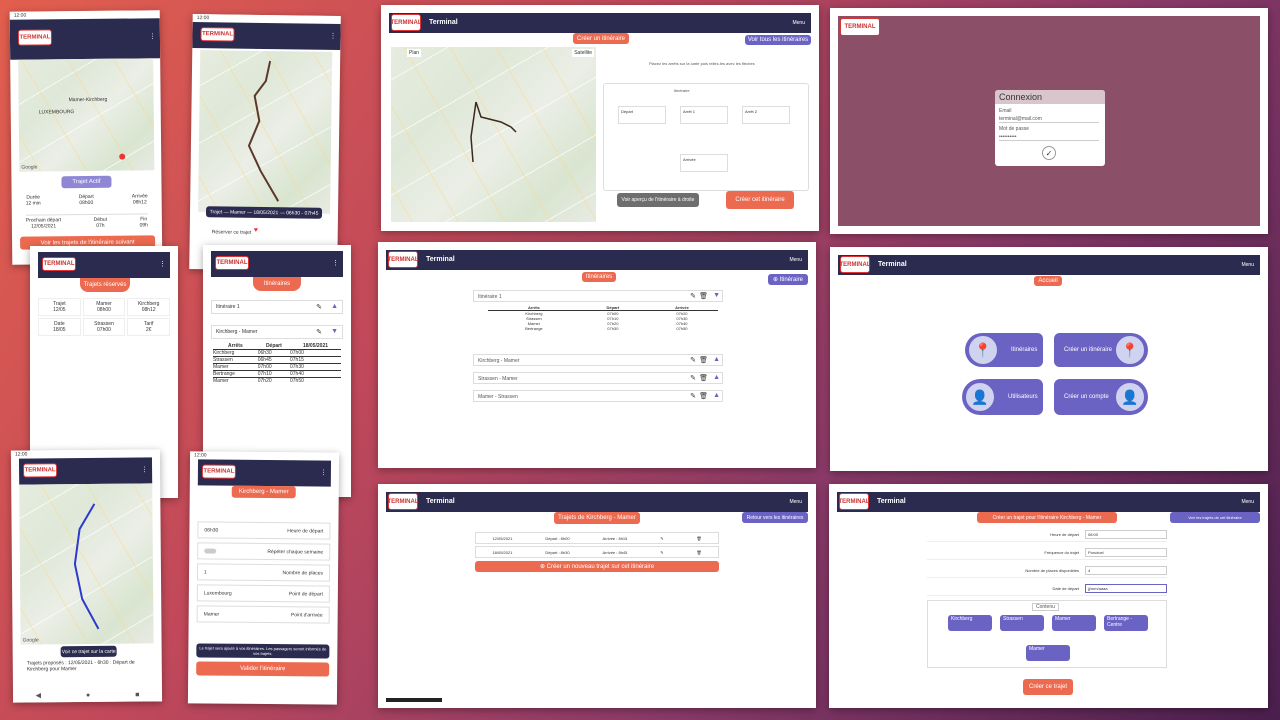 Image resolution: width=1280 pixels, height=720 pixels. I want to click on map-view: Mamer-Kirchberg LUXEMBOURG Google, so click(86, 115).